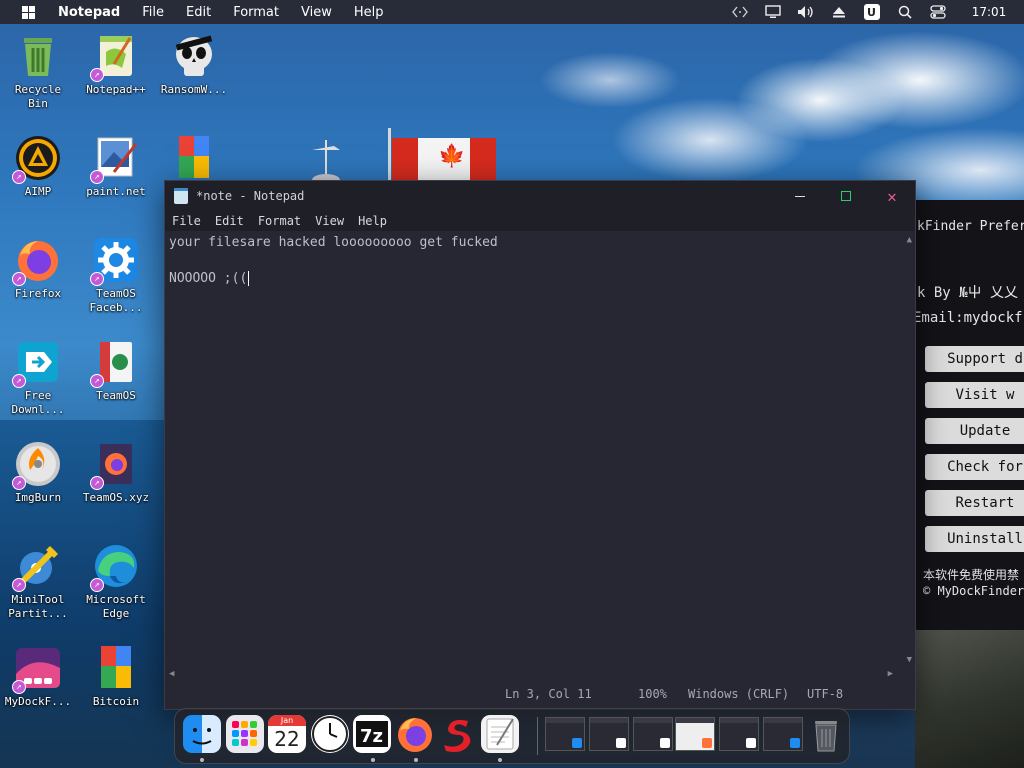 This screenshot has width=1024, height=768. Describe the element at coordinates (372, 221) in the screenshot. I see `np-menu-help: Help` at that location.